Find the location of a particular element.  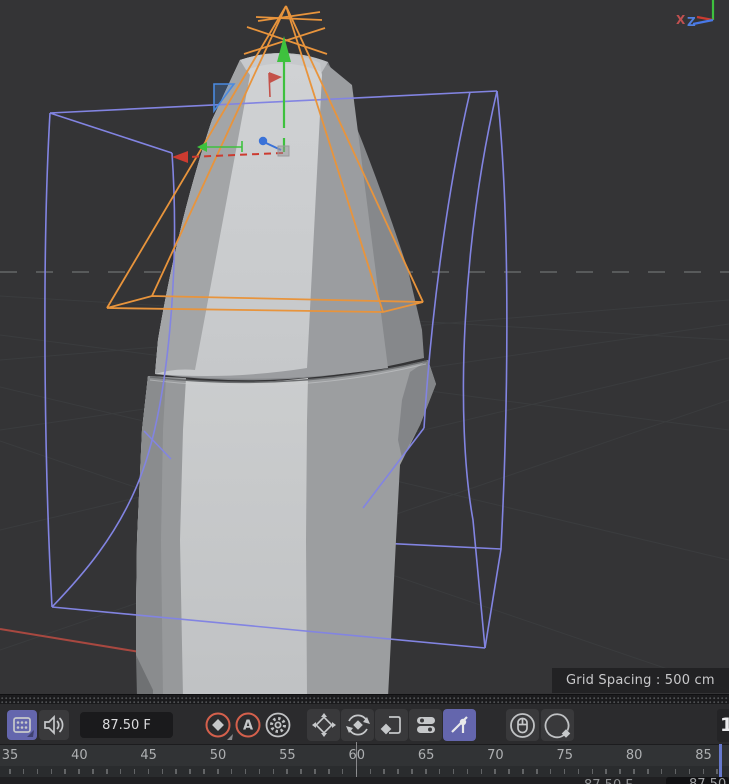

frame-marker is located at coordinates (356, 759).